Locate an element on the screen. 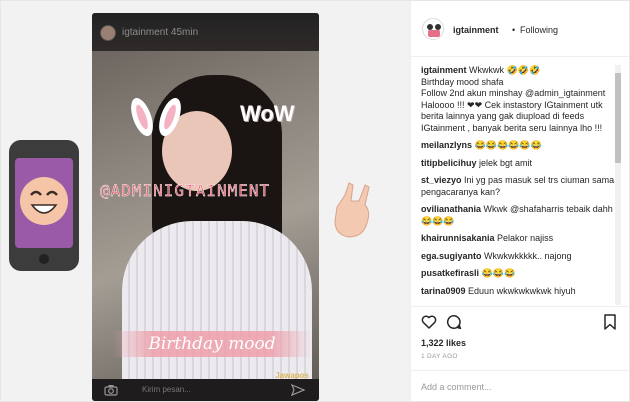  comment-icon is located at coordinates (454, 322).